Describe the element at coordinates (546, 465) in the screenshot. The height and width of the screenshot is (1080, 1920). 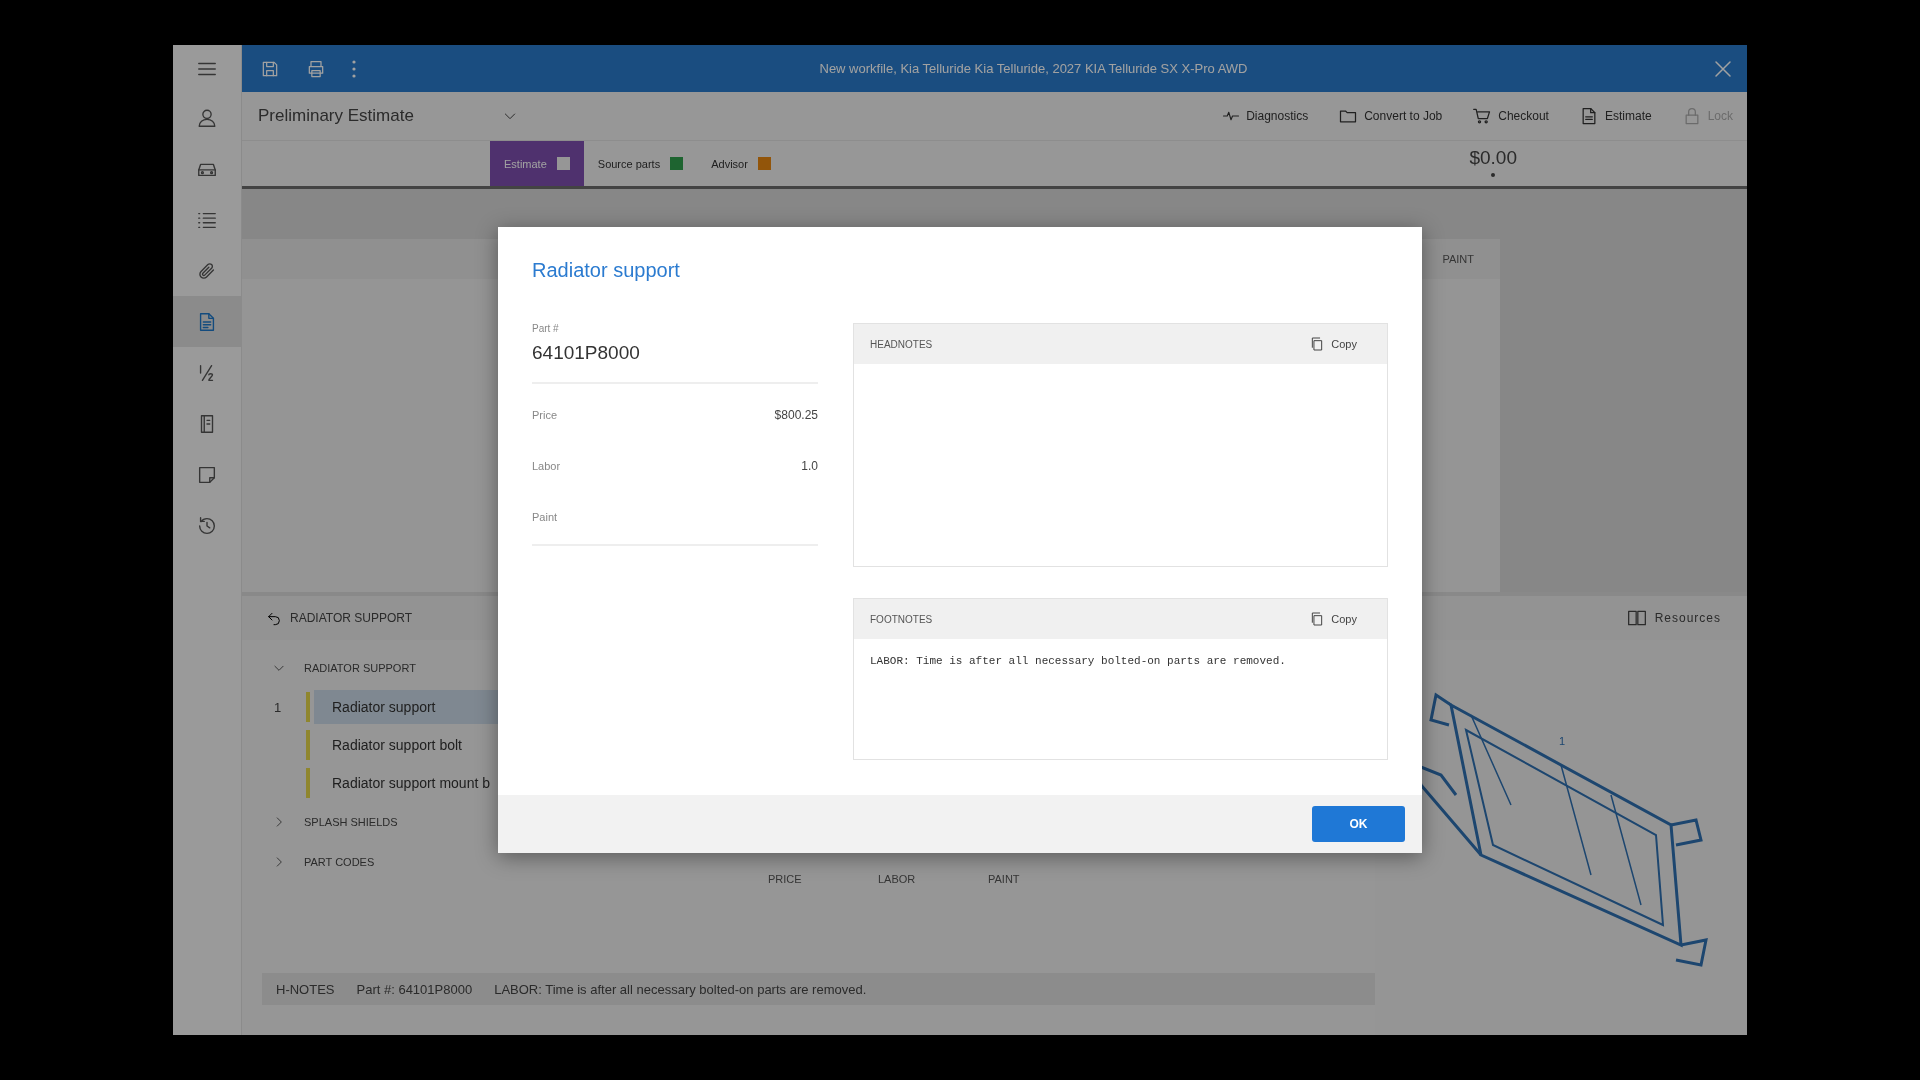
I see `field-label: Labor` at that location.